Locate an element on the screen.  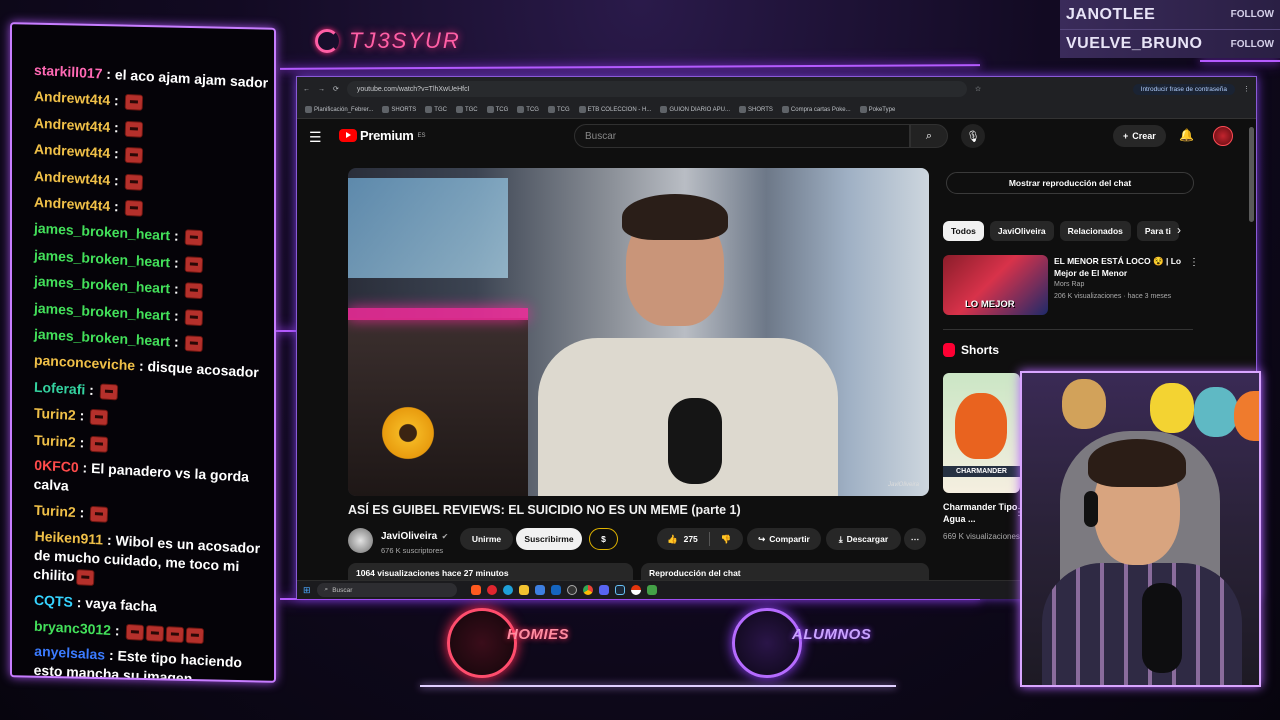
like-icon: 👍 is located at coordinates (672, 539).